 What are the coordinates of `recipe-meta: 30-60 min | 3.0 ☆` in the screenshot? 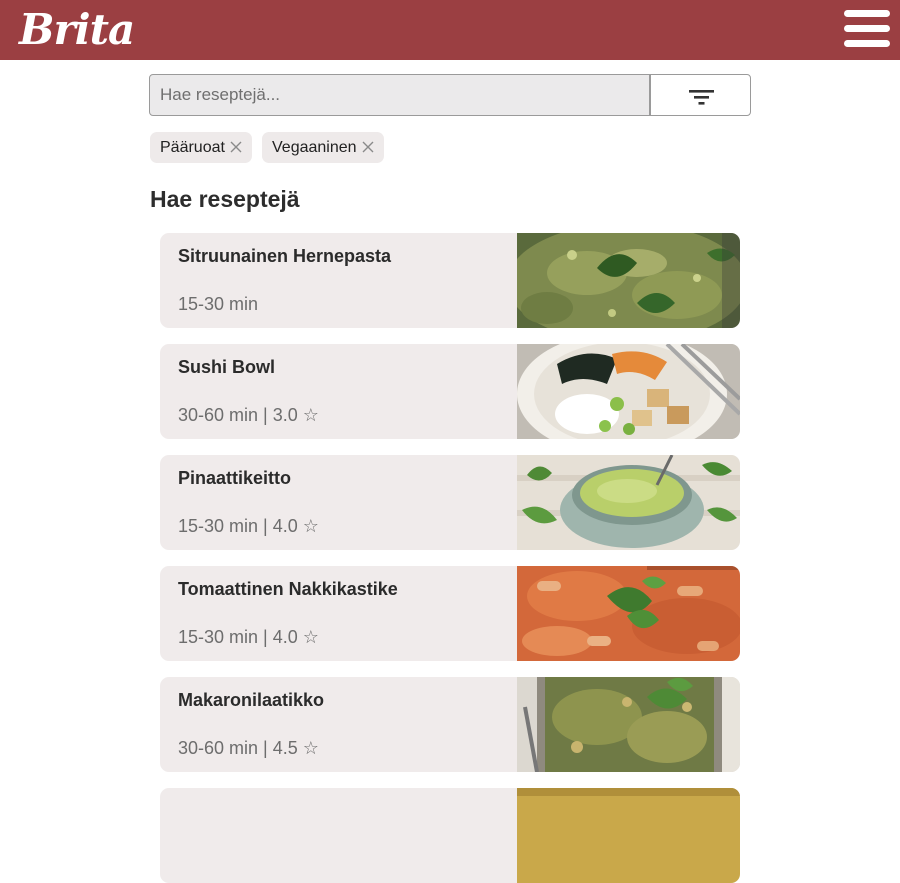 It's located at (248, 415).